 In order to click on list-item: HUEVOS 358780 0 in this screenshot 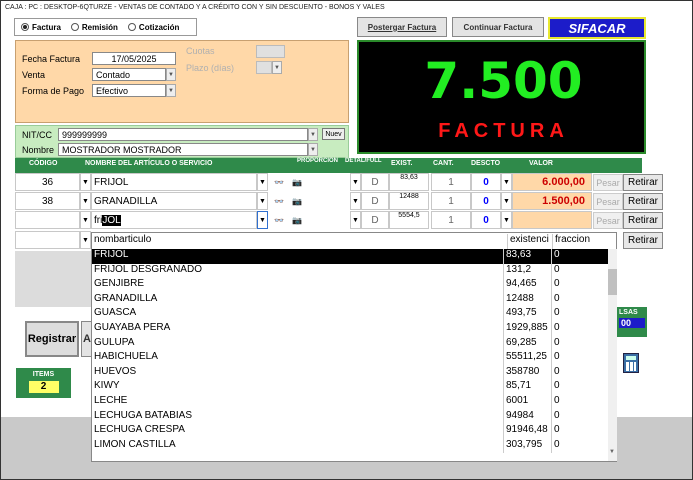, I will do `click(350, 373)`.